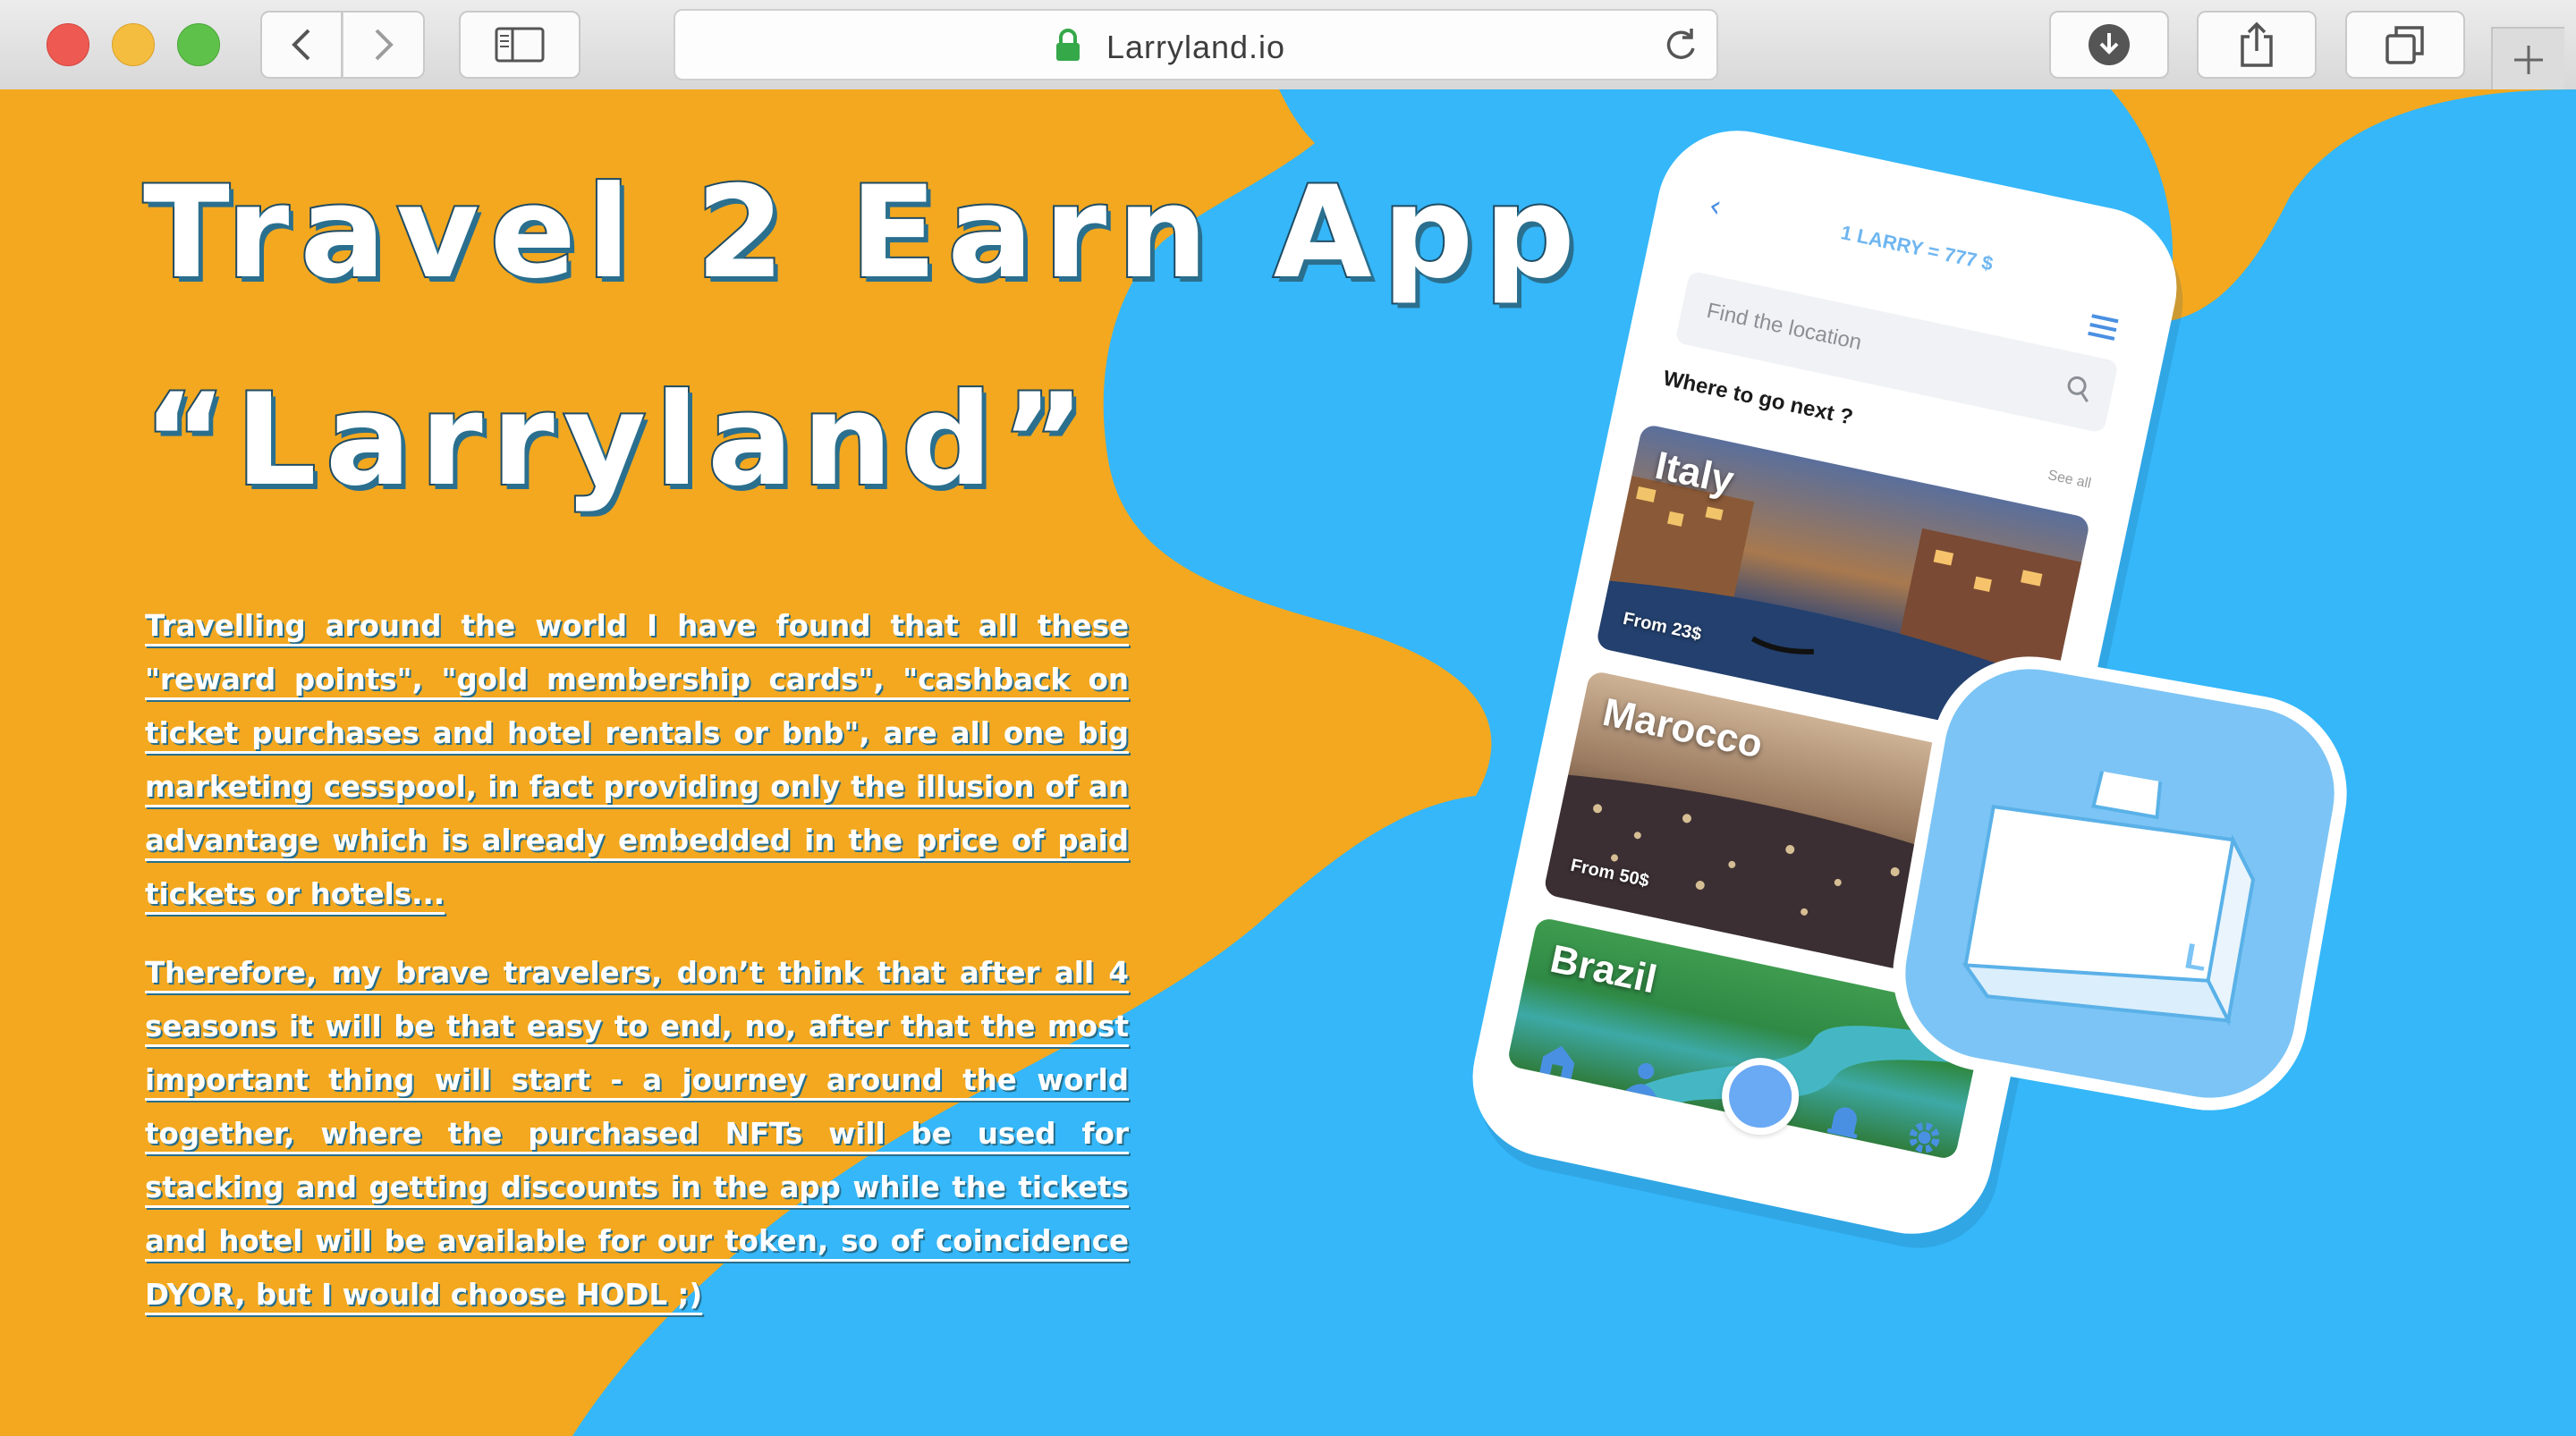  I want to click on url-text: Larryland.io, so click(1196, 47).